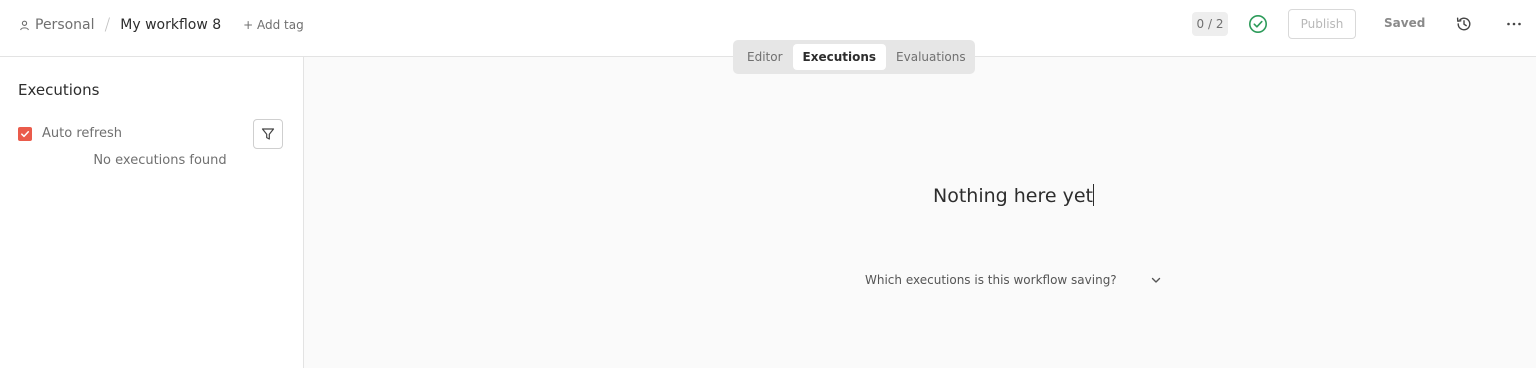  What do you see at coordinates (24, 25) in the screenshot?
I see `user-icon` at bounding box center [24, 25].